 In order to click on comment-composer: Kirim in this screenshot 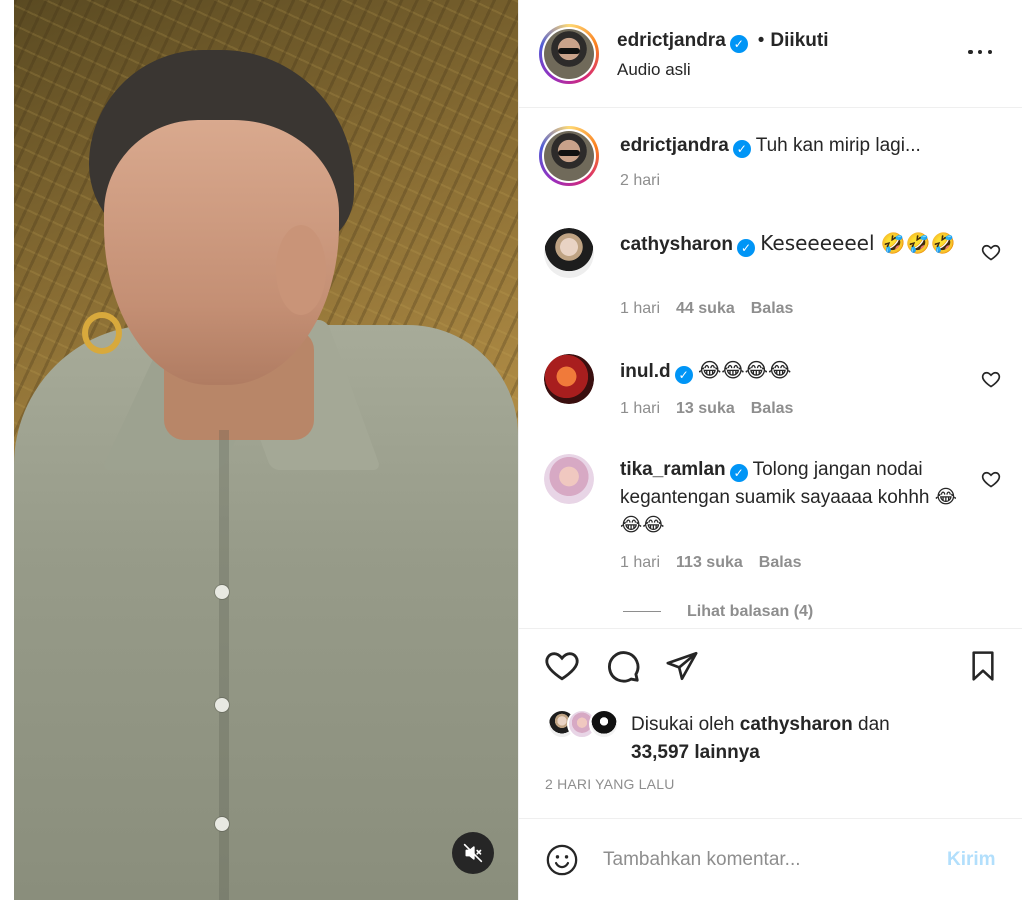, I will do `click(770, 859)`.